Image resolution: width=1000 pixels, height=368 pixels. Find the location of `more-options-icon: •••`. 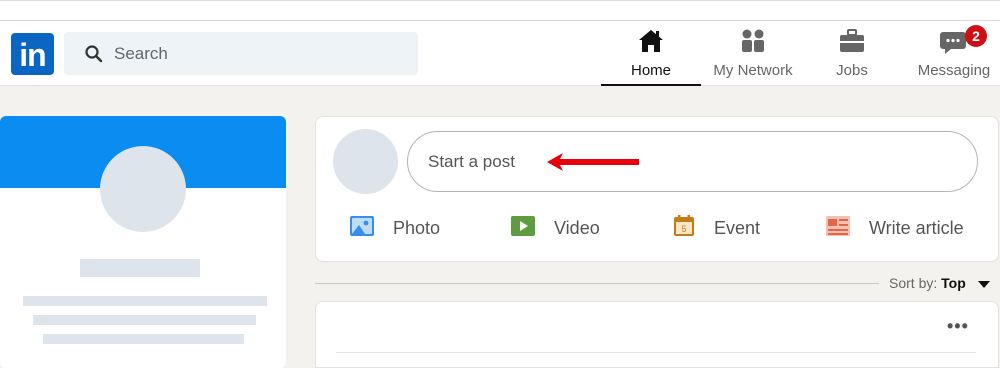

more-options-icon: ••• is located at coordinates (958, 326).